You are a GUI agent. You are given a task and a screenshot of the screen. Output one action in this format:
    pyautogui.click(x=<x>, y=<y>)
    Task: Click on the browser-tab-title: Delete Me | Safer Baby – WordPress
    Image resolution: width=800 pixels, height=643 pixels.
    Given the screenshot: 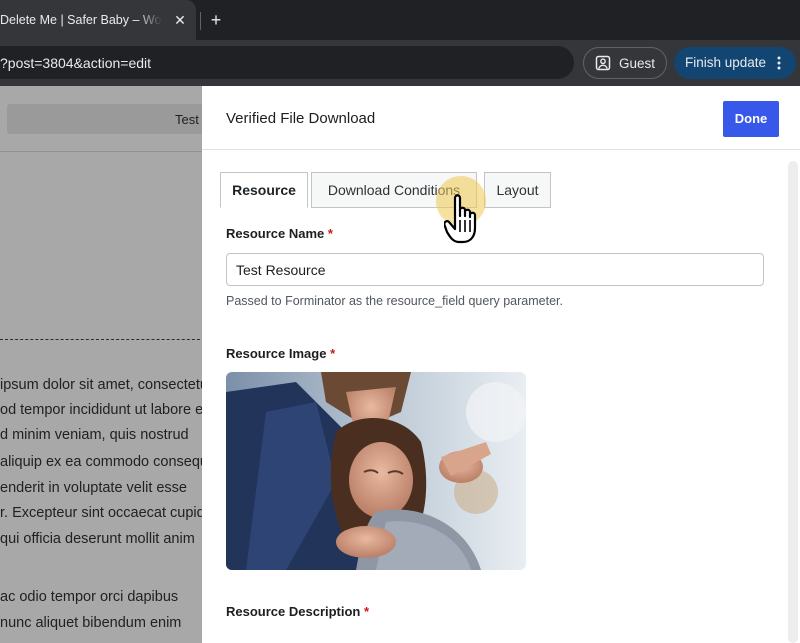 What is the action you would take?
    pyautogui.click(x=81, y=20)
    